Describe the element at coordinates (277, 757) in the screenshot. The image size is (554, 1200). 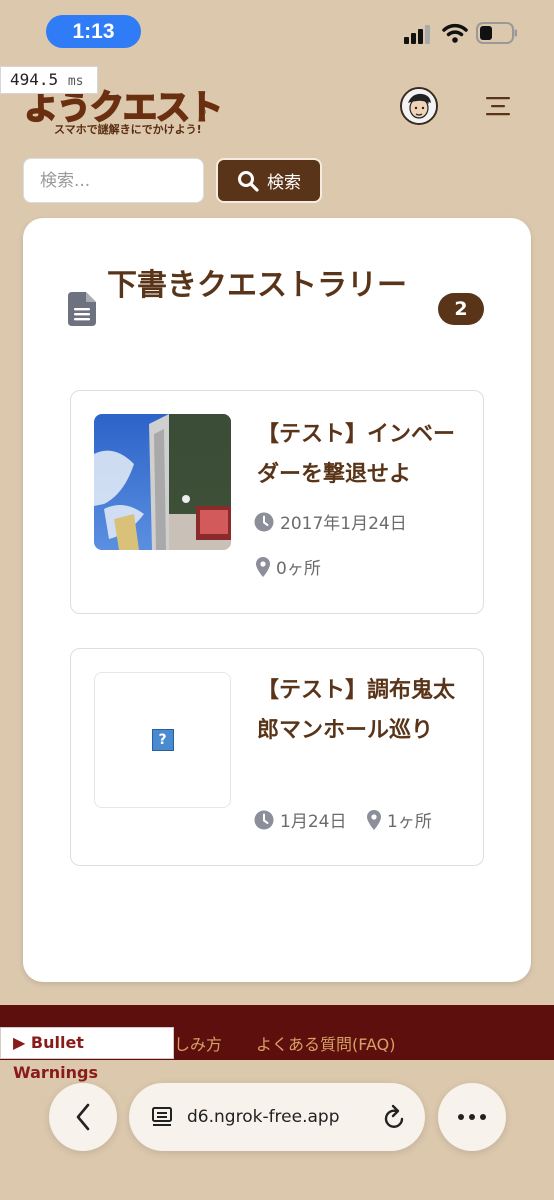
I see `quest-card: ? 【テスト】調布鬼太郎マンホール巡り 1月24日 1ヶ所` at that location.